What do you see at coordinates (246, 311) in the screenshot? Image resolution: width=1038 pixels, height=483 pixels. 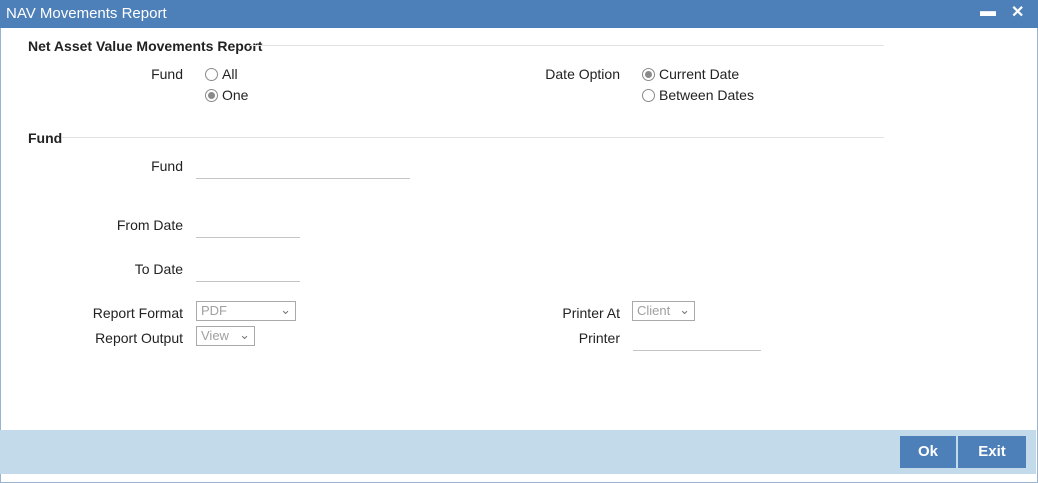 I see `report-format-select: PDF ⌄` at bounding box center [246, 311].